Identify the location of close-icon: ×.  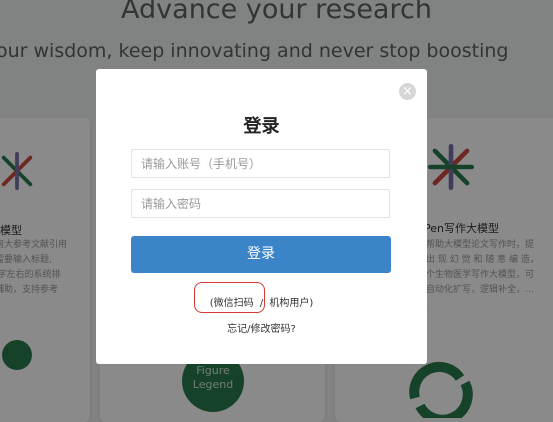
(407, 91).